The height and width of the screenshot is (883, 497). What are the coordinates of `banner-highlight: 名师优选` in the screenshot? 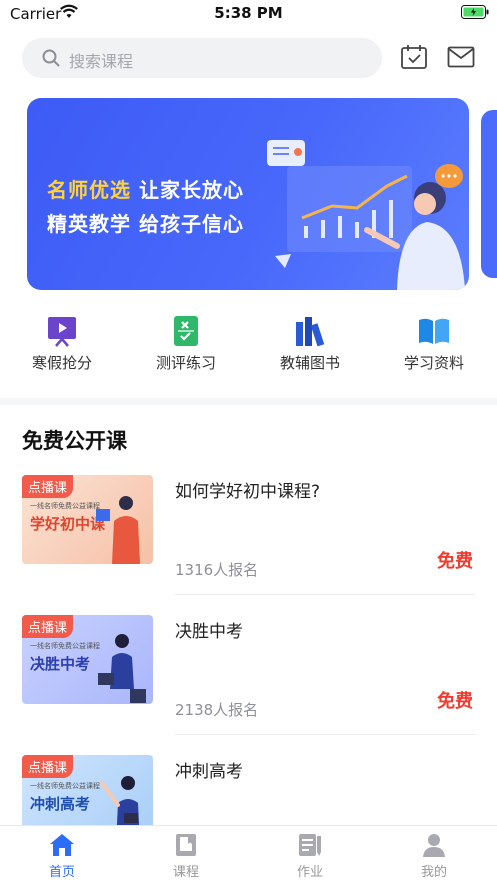 It's located at (89, 190).